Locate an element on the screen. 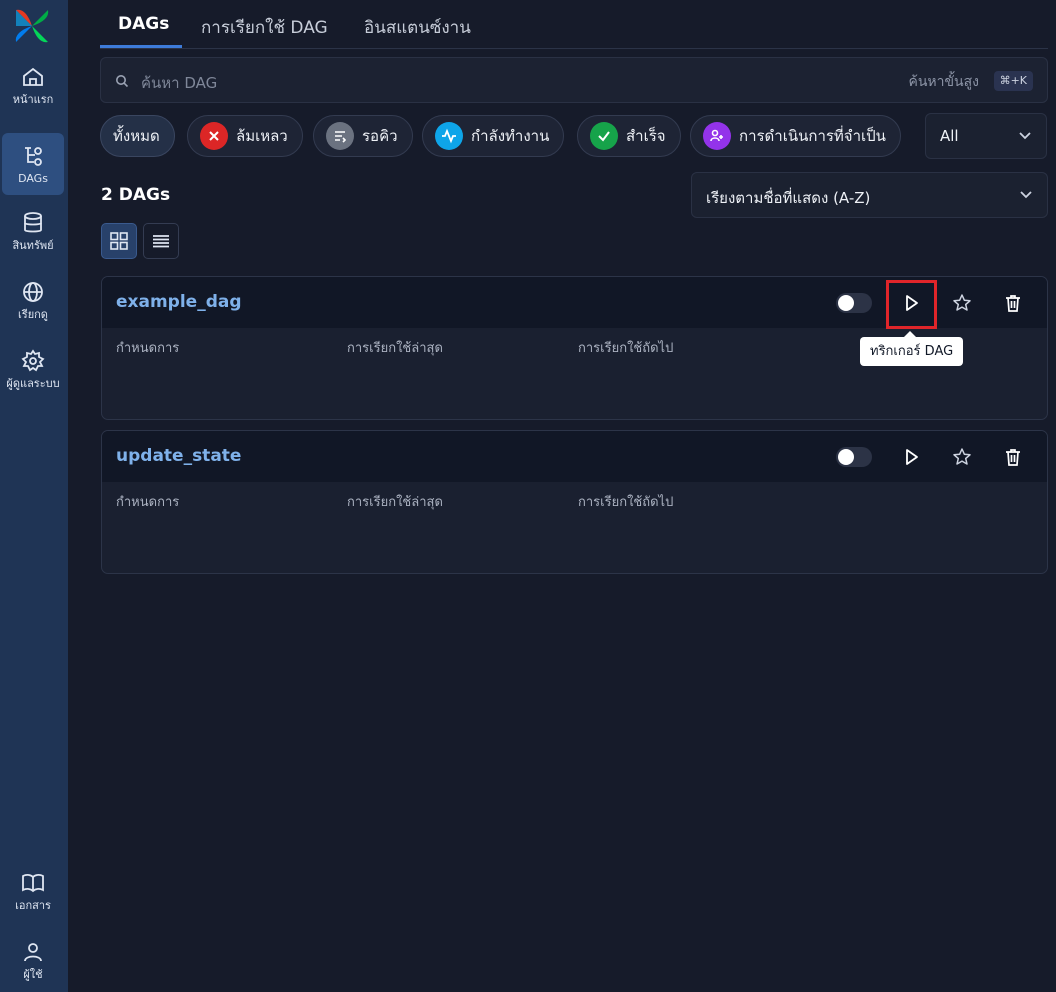  check-icon is located at coordinates (604, 136).